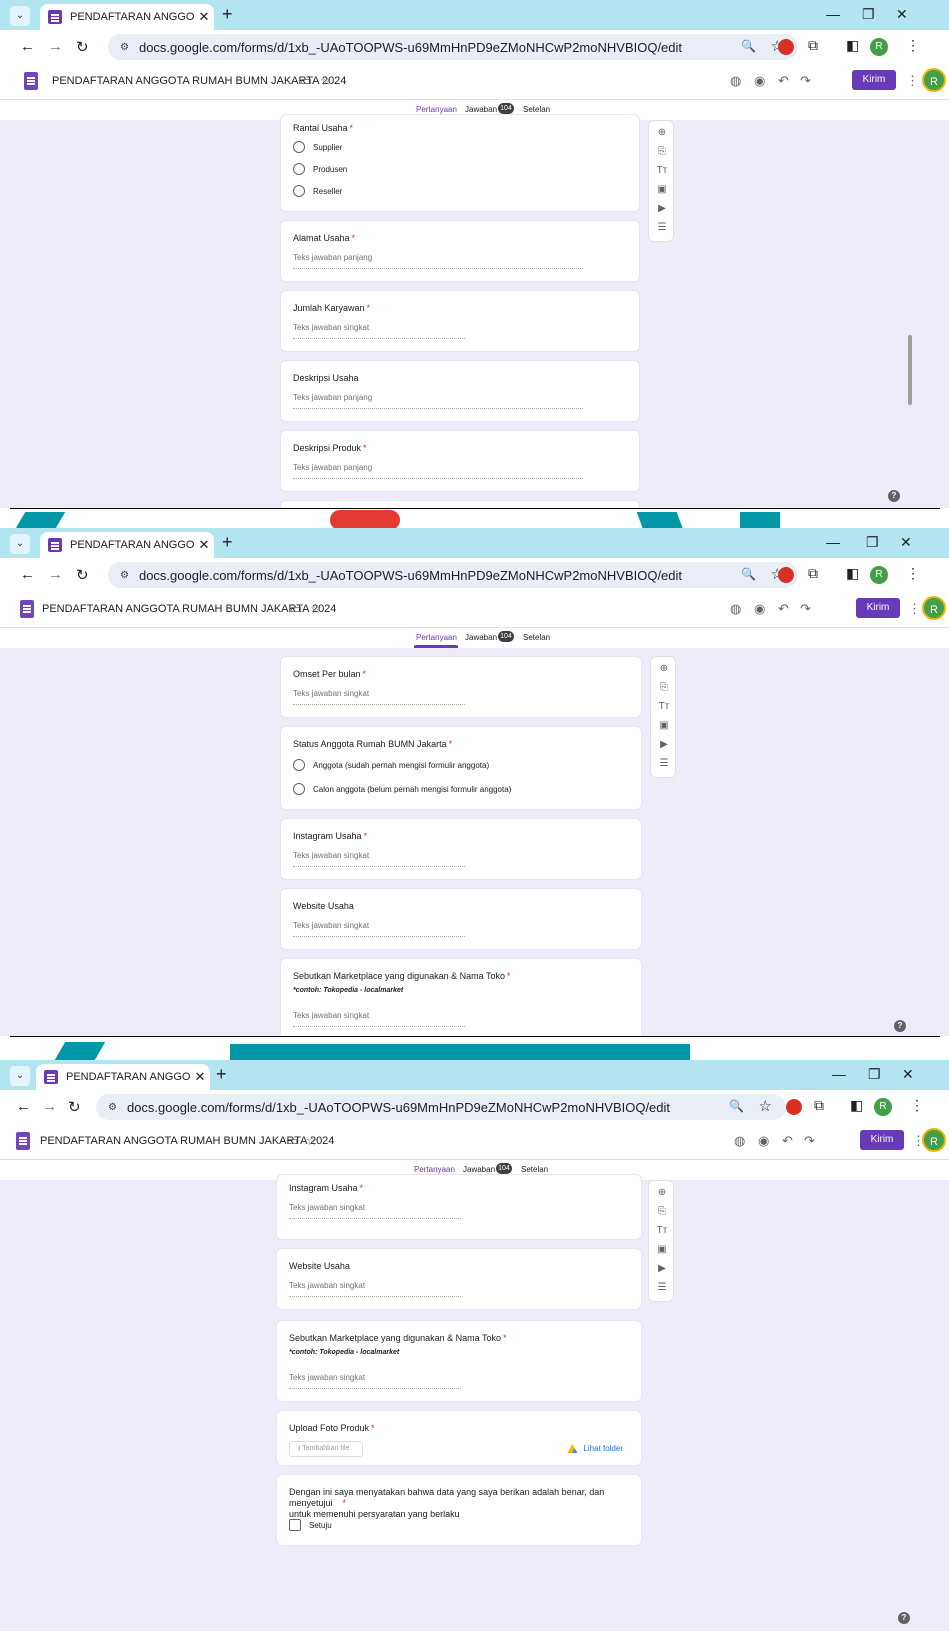  I want to click on scrollbar-thumb, so click(910, 370).